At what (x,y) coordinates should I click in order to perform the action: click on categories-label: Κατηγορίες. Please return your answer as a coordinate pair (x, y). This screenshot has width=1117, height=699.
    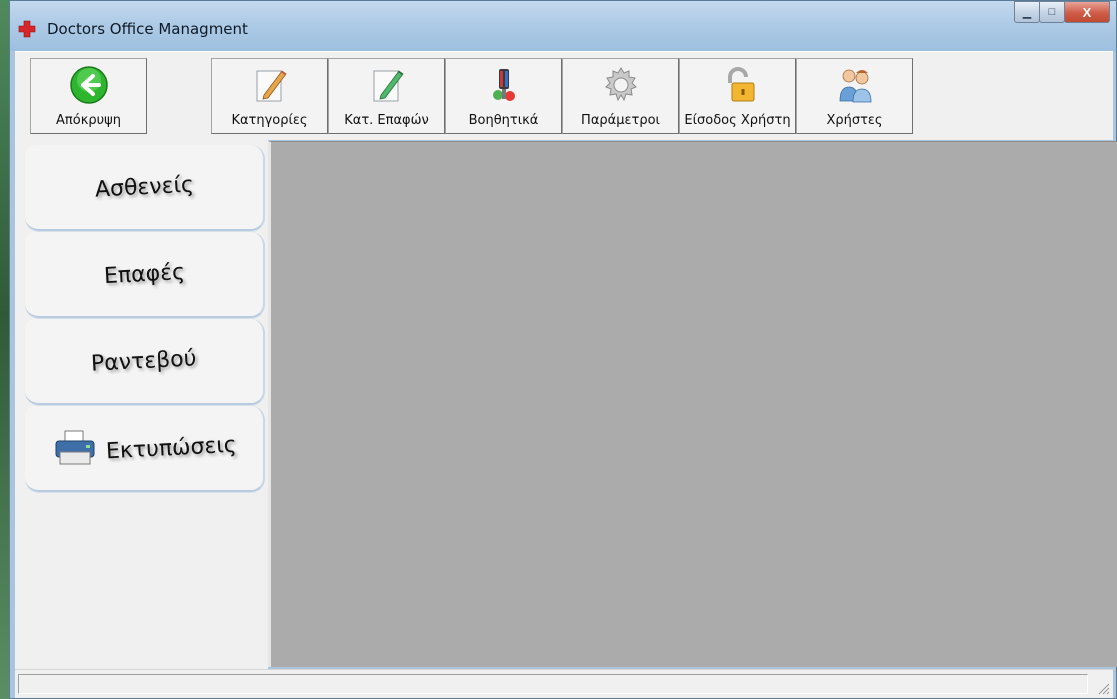
    Looking at the image, I should click on (269, 120).